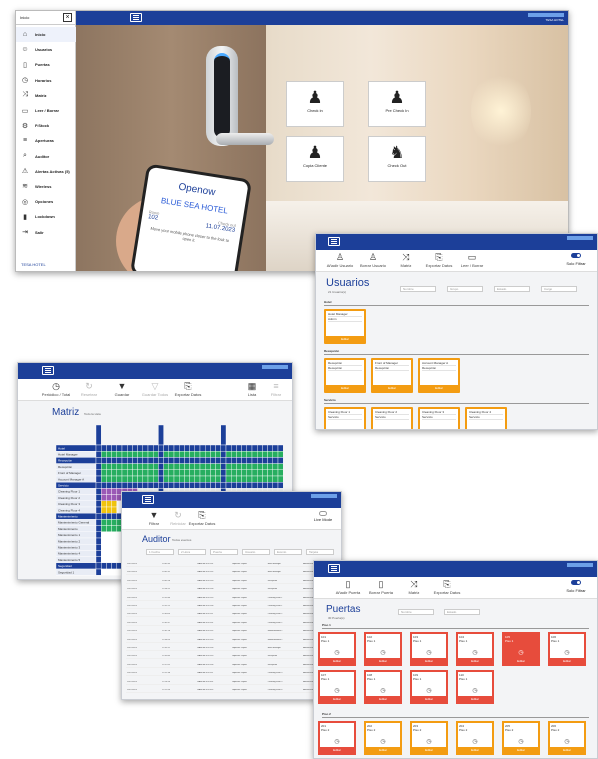  I want to click on door-card: 108 Piso 1 ◷ Editar, so click(383, 687).